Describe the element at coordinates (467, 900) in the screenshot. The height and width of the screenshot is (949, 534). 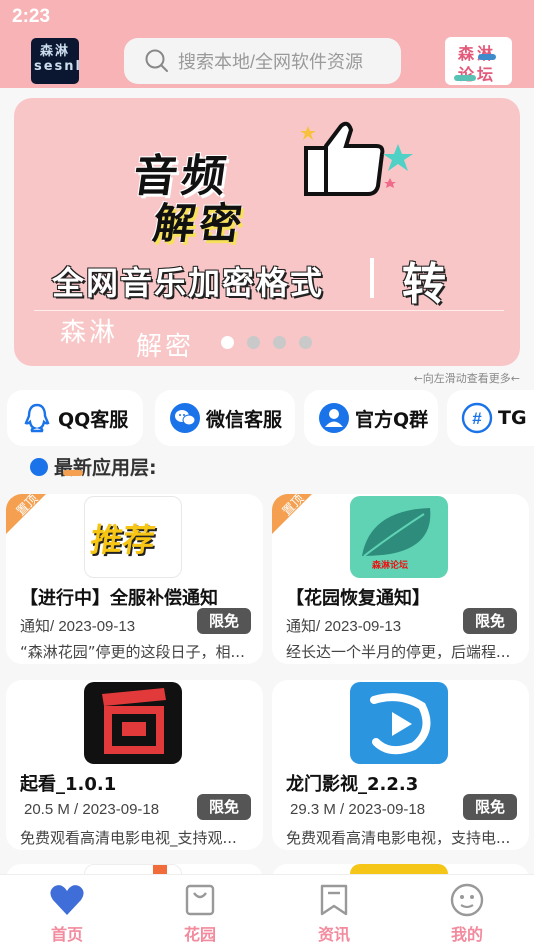
I see `smile-icon` at that location.